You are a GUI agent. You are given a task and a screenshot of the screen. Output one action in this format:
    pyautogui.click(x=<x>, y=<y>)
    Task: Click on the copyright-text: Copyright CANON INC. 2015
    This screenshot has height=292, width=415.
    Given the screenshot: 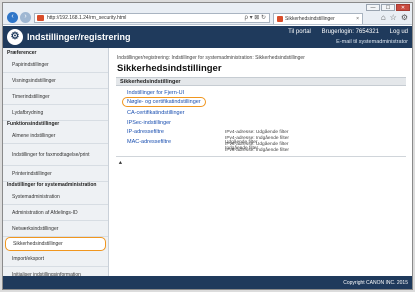 What is the action you would take?
    pyautogui.click(x=375, y=283)
    